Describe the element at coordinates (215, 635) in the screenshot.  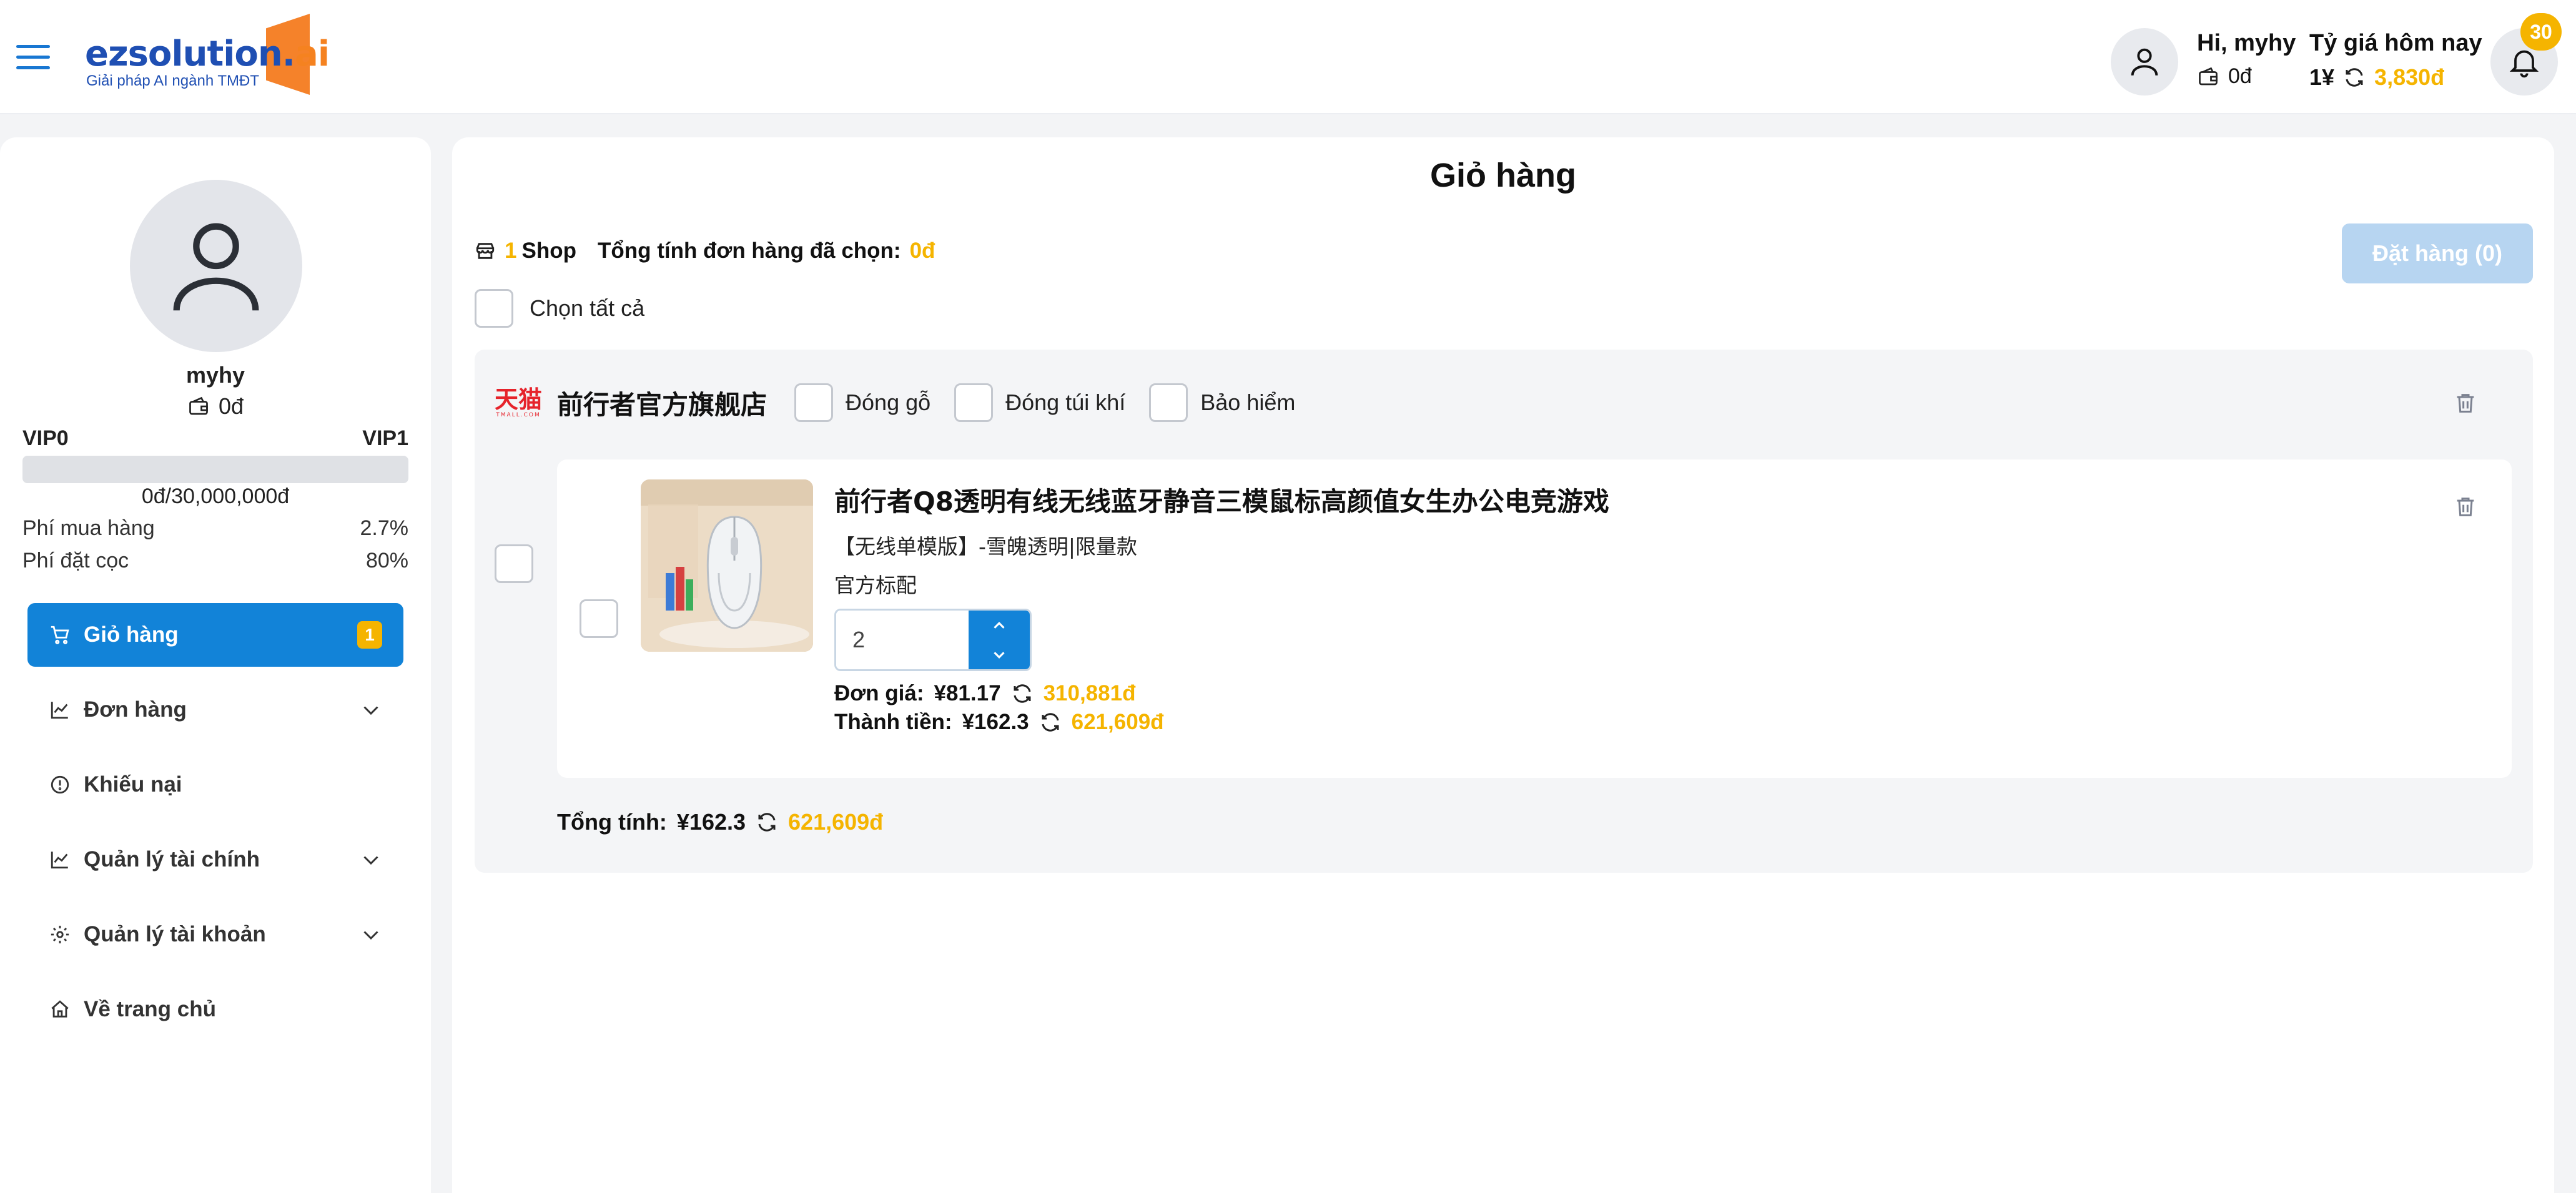
I see `sidebar-item-cart: Giỏ hàng 1` at that location.